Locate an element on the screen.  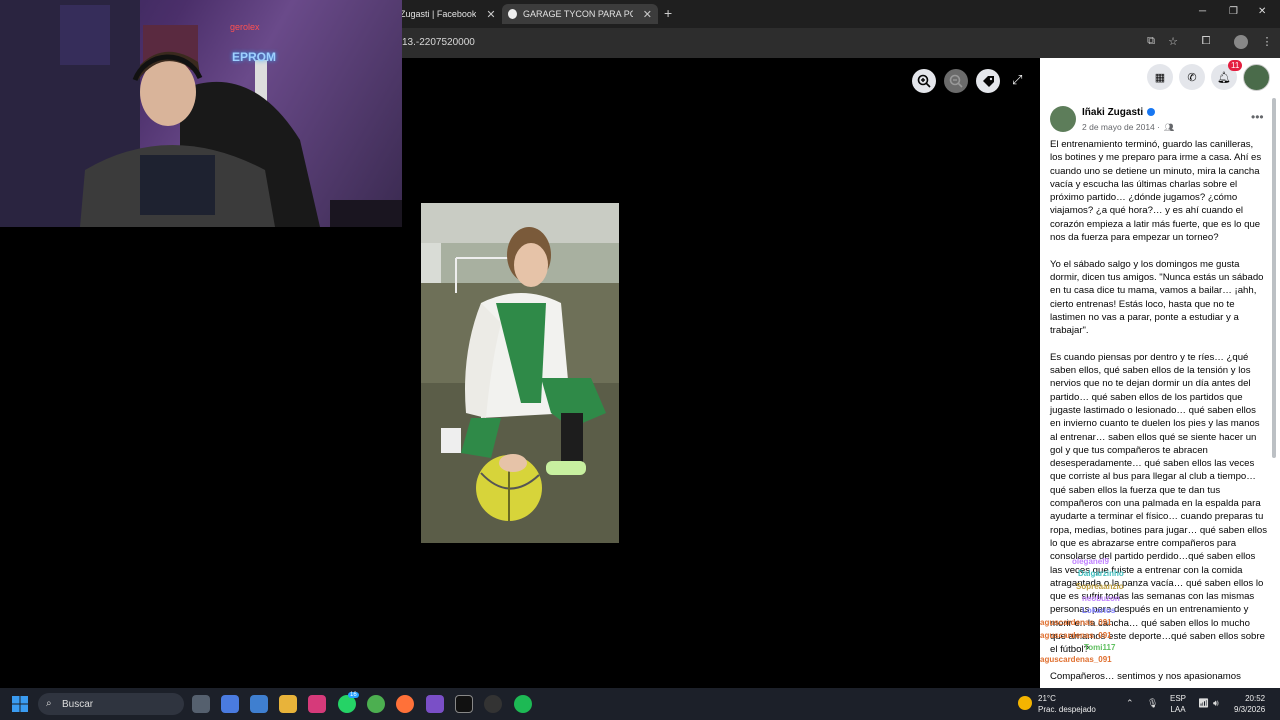
wifi-icon: 📶︎ is located at coordinates (1203, 703).